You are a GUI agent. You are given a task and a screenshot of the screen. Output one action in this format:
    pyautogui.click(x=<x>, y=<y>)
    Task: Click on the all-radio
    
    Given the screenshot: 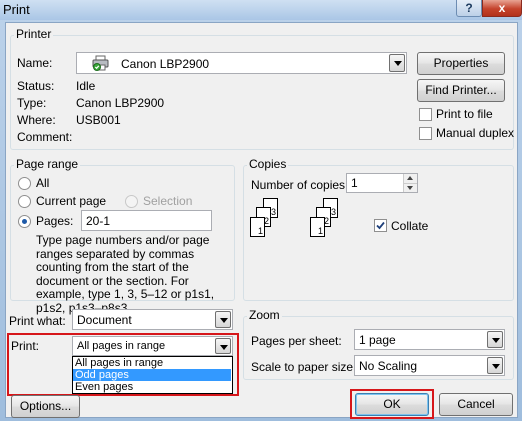 What is the action you would take?
    pyautogui.click(x=24, y=183)
    